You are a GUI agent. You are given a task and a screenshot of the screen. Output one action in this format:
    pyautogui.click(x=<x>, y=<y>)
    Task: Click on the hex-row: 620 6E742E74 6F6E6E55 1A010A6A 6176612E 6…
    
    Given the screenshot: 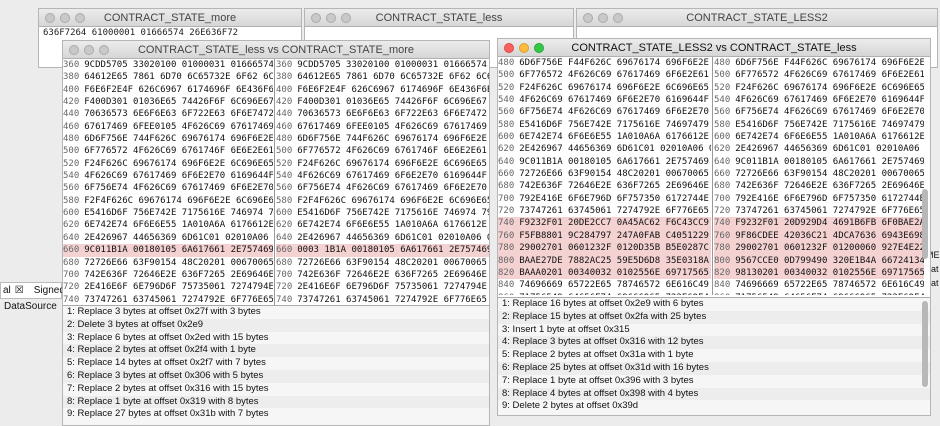 What is the action you would take?
    pyautogui.click(x=168, y=225)
    